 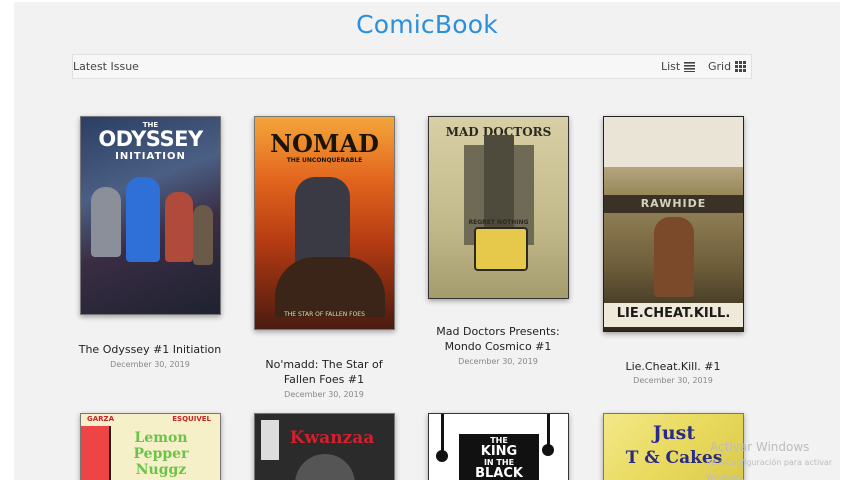 I want to click on cover-text: ESQUIVEL, so click(x=191, y=419).